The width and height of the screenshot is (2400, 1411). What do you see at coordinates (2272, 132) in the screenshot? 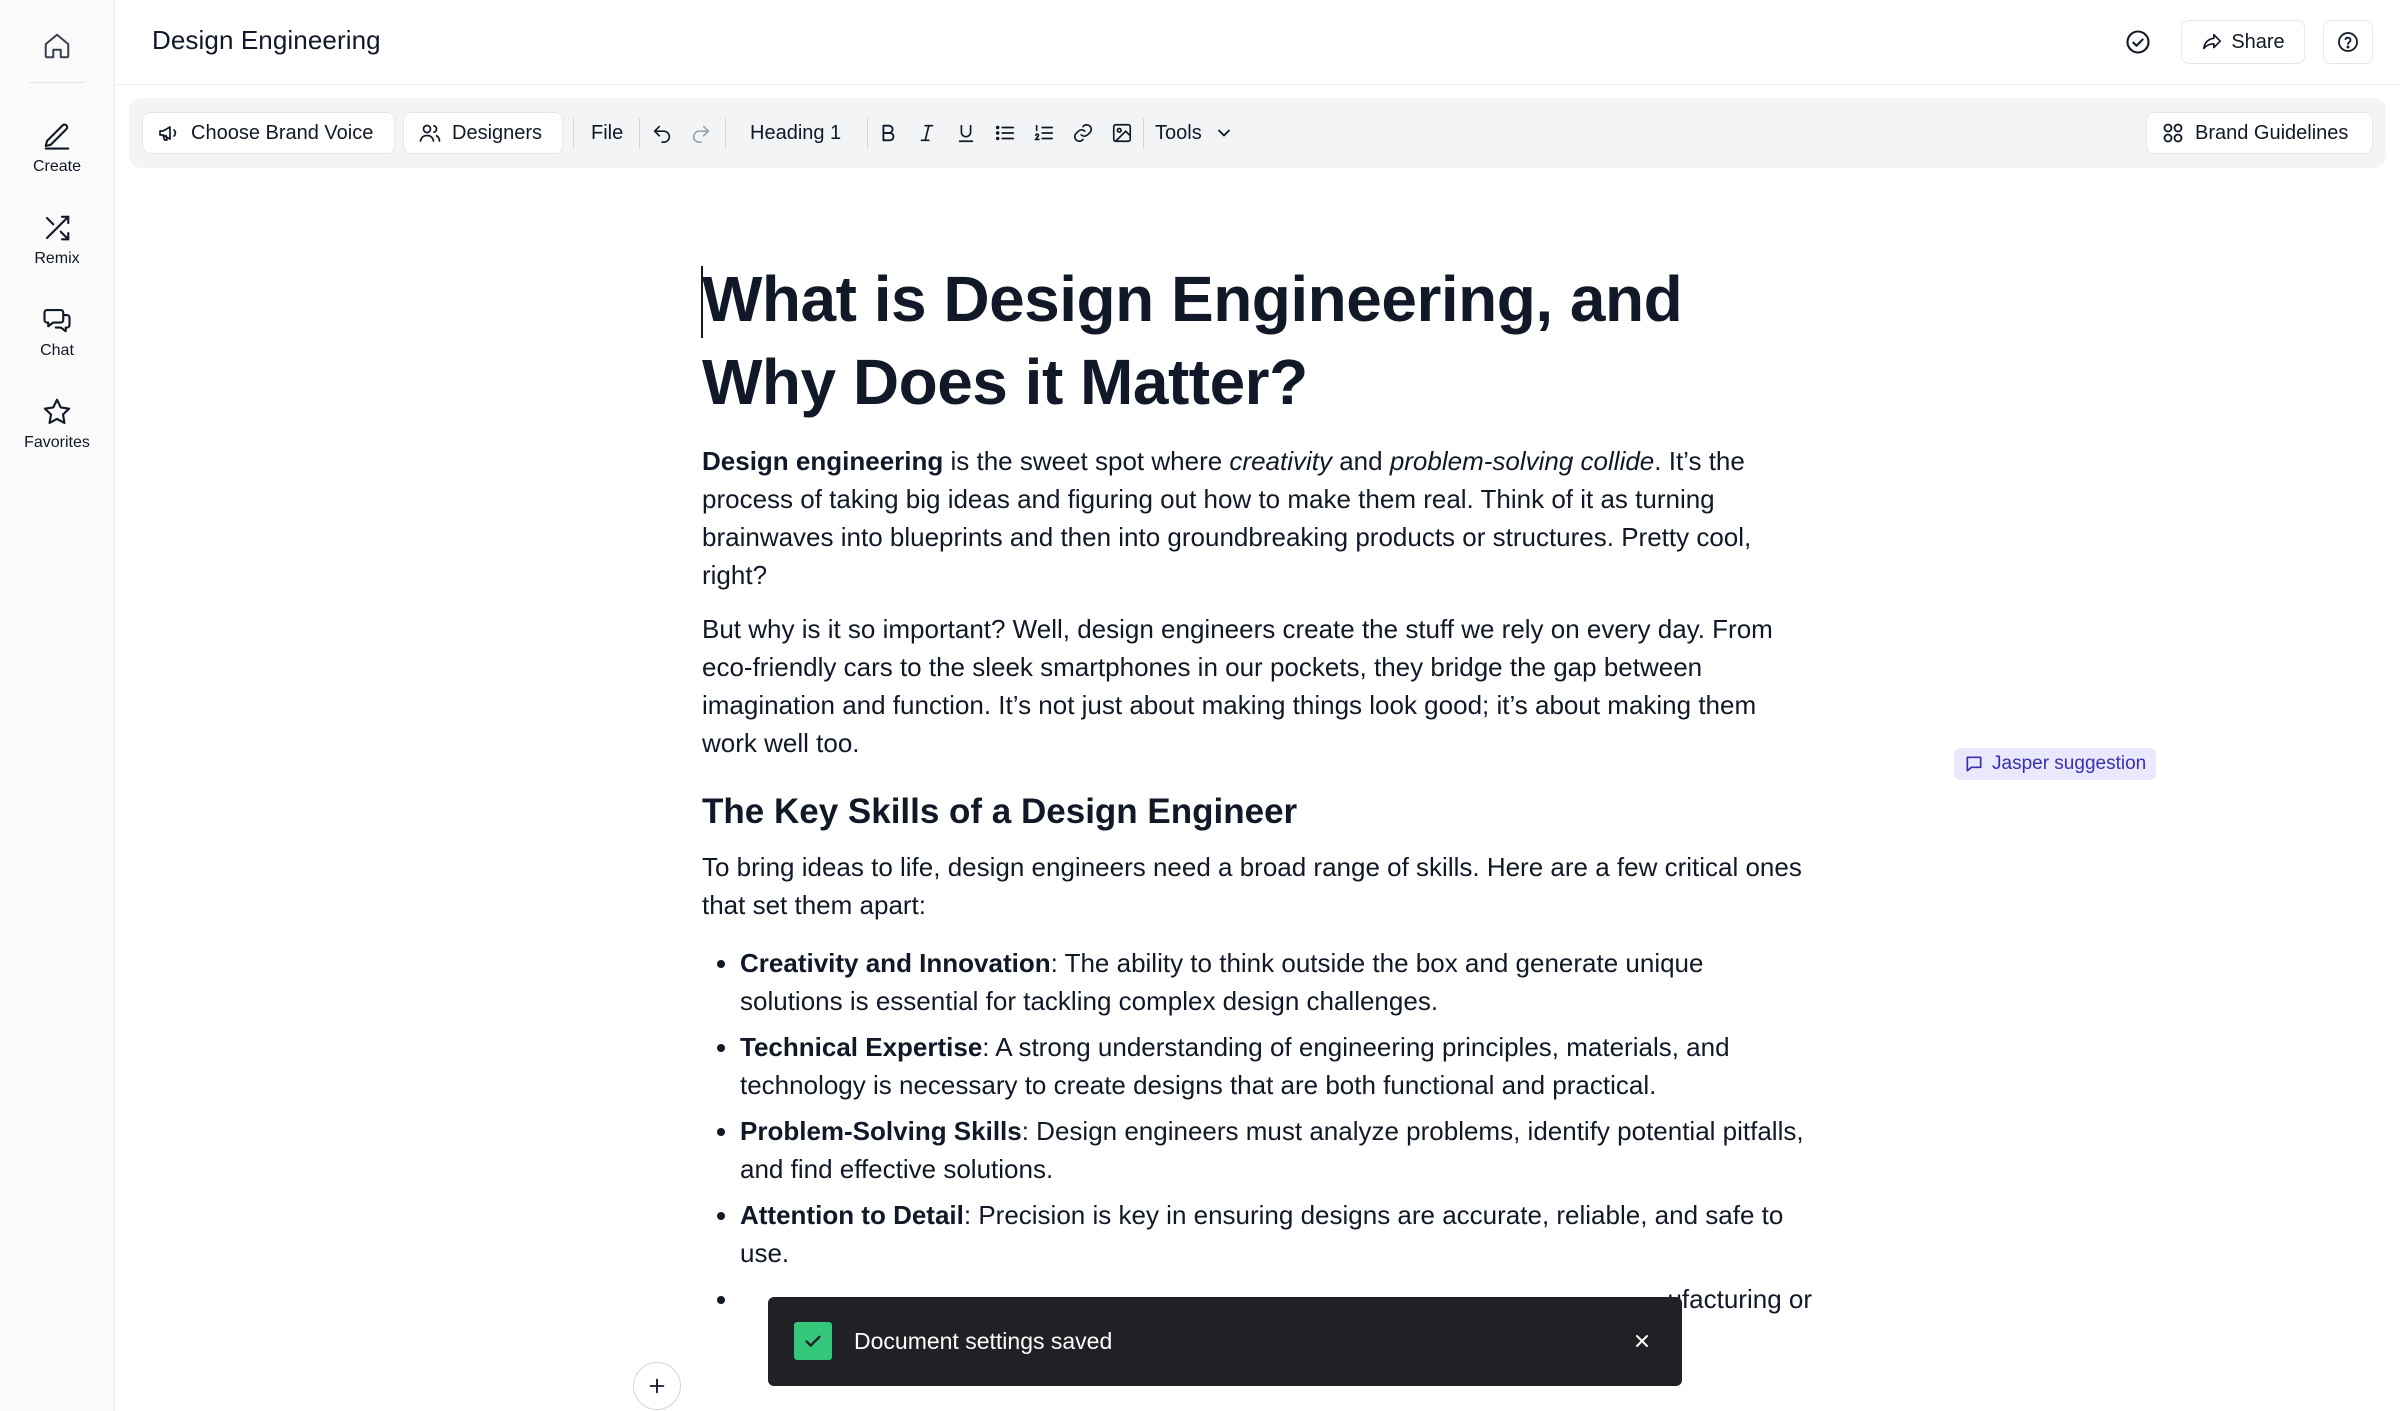
I see `brand-guidelines-label: Brand Guidelines` at bounding box center [2272, 132].